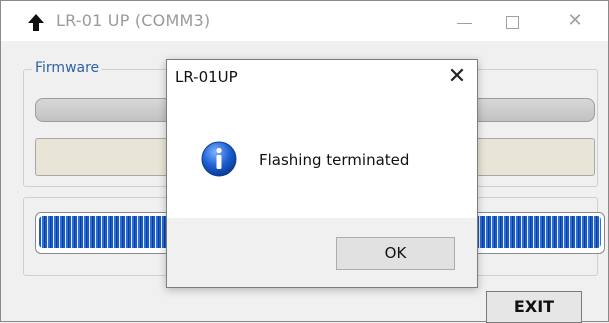 This screenshot has height=323, width=609. What do you see at coordinates (36, 22) in the screenshot?
I see `up-arrow-icon` at bounding box center [36, 22].